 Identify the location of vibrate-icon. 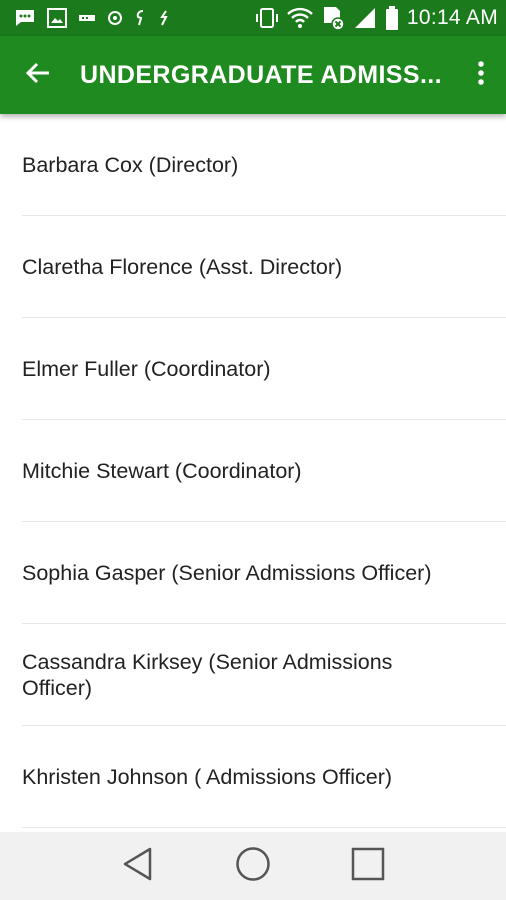
(267, 18).